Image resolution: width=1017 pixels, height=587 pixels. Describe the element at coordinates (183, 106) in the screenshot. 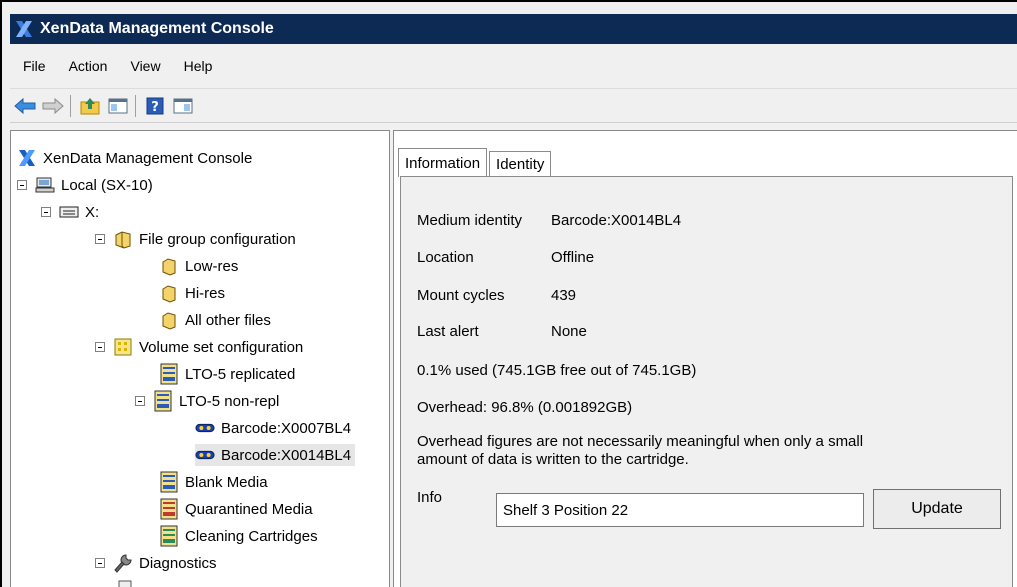

I see `action-pane-icon` at that location.